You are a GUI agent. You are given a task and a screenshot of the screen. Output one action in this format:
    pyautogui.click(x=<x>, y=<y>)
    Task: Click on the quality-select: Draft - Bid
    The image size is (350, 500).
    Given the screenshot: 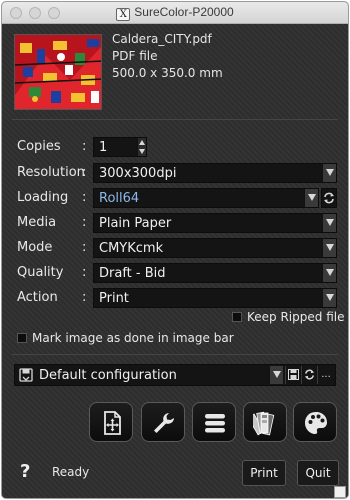 What is the action you would take?
    pyautogui.click(x=215, y=273)
    